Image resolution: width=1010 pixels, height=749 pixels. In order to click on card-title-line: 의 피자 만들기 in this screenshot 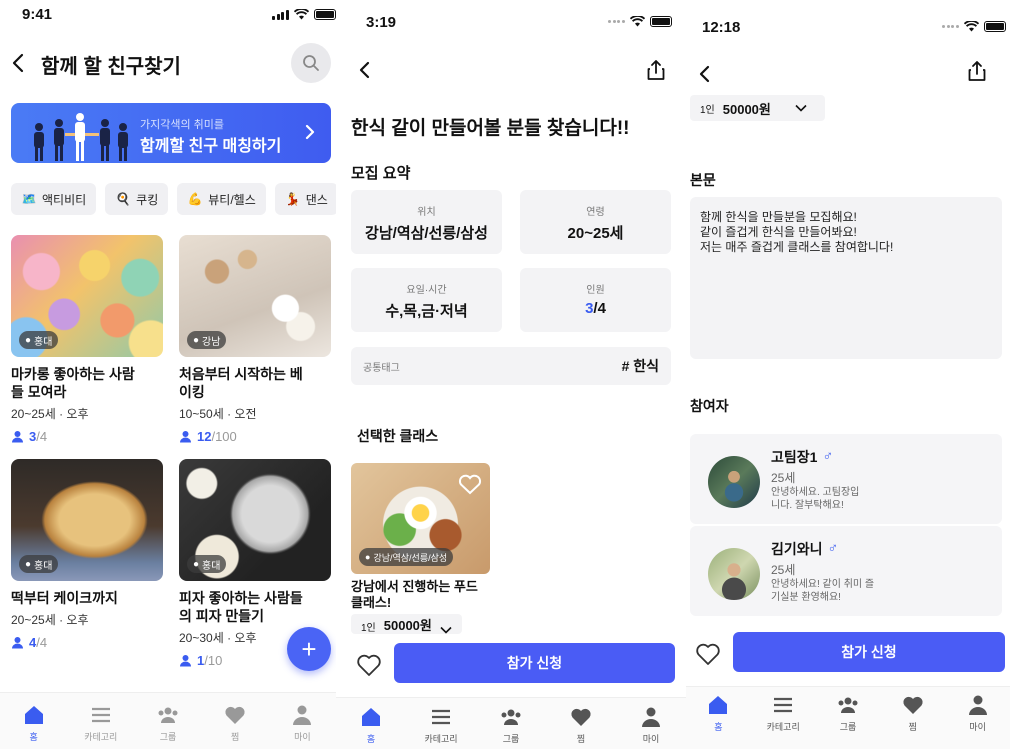, I will do `click(222, 616)`.